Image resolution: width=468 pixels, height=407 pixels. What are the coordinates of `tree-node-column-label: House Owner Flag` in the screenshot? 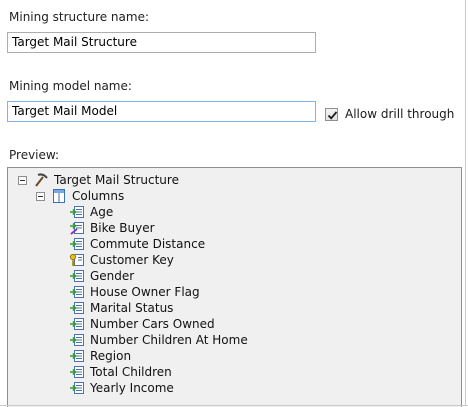 It's located at (145, 292).